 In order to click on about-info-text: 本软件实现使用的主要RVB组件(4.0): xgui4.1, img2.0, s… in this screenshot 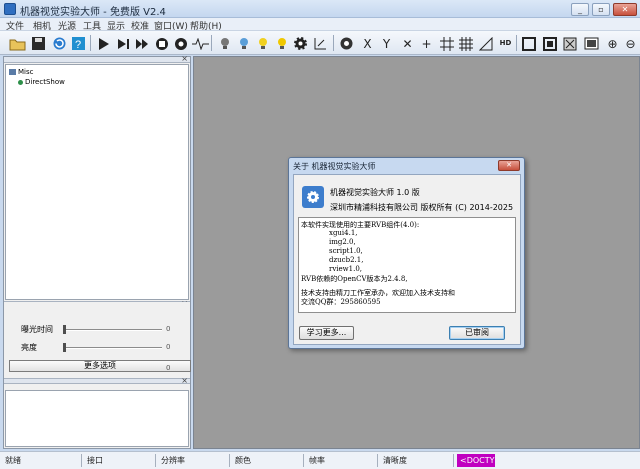, I will do `click(407, 265)`.